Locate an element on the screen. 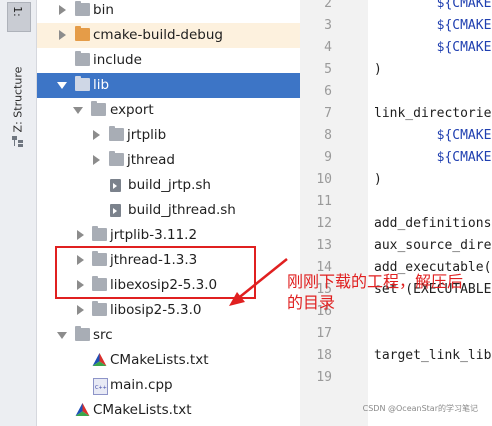  annotation-arrow-icon is located at coordinates (258, 282).